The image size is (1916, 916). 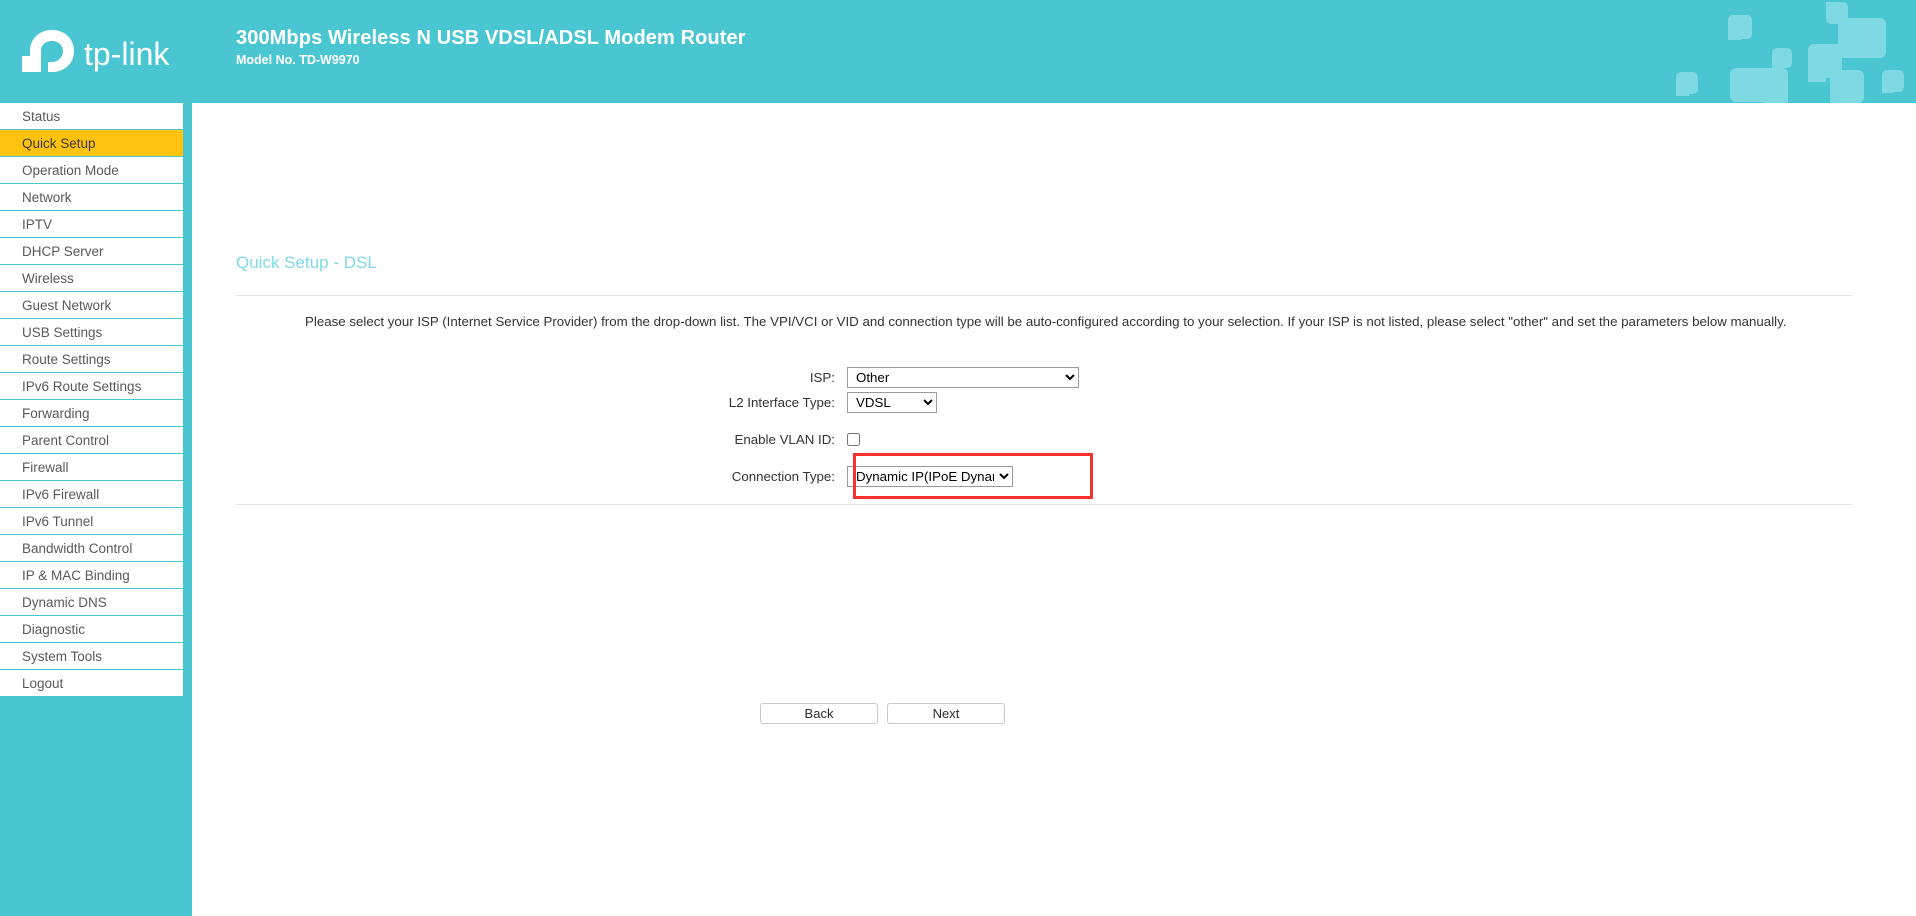 I want to click on sidebar-item-forwarding: Forwarding, so click(x=91, y=413).